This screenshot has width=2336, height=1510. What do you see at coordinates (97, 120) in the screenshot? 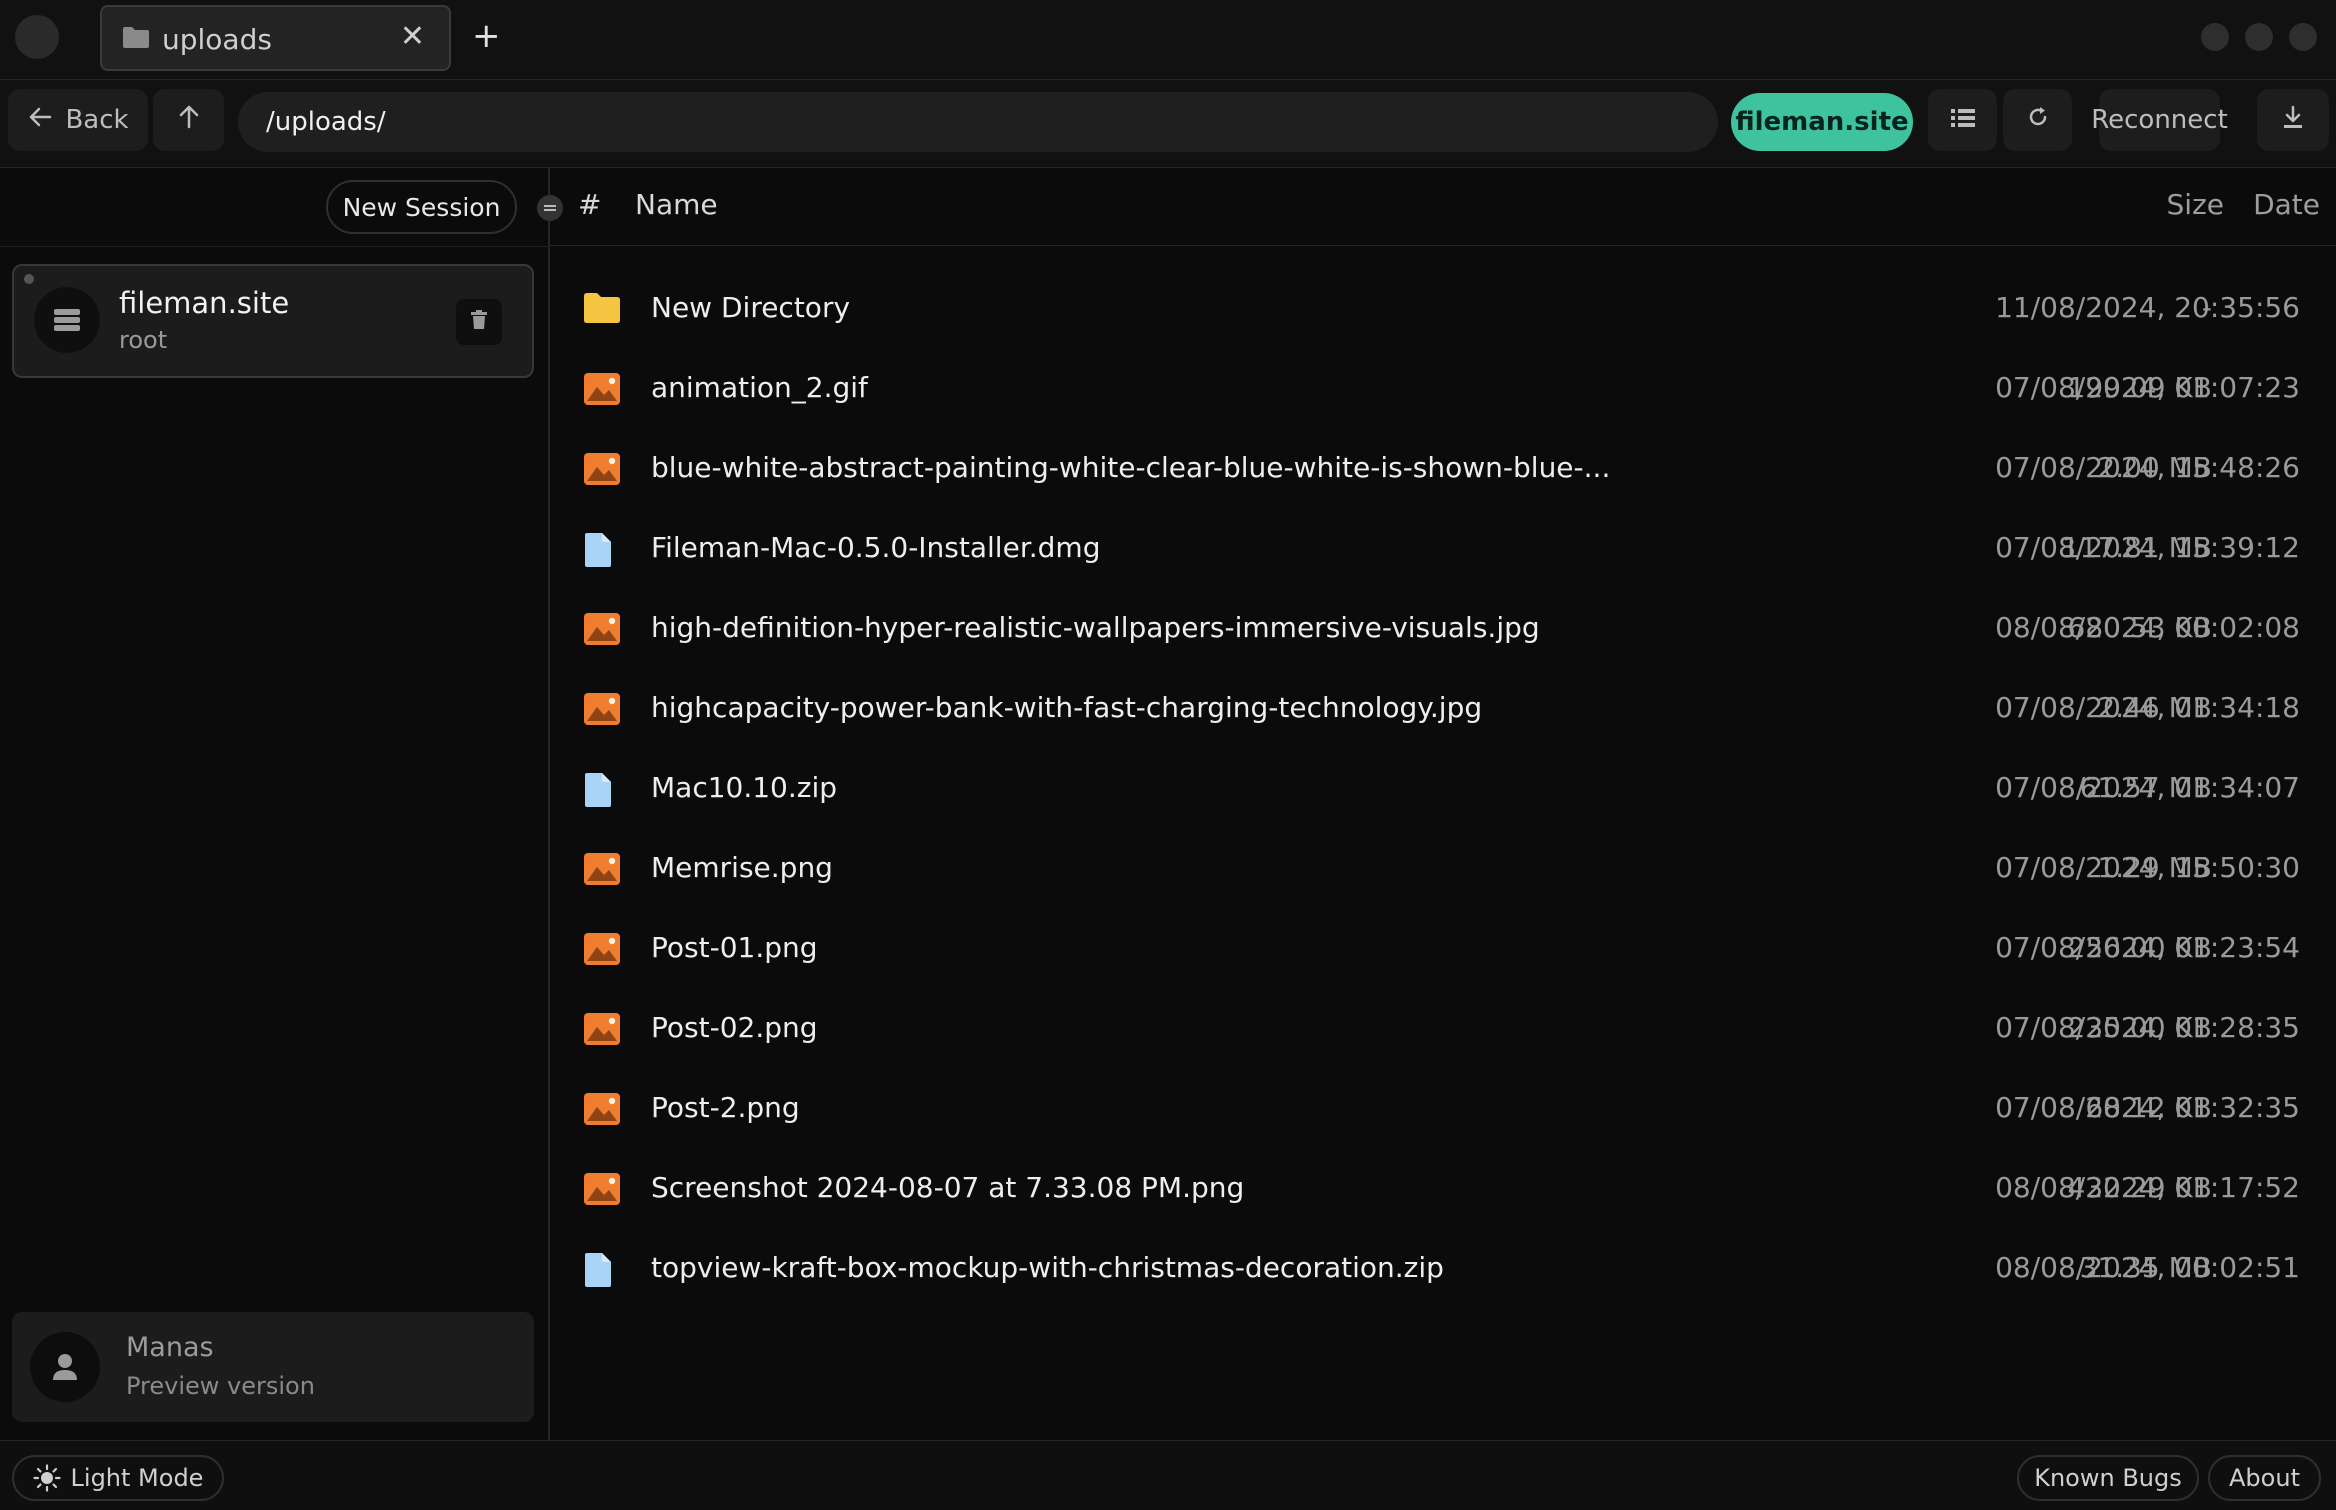
I see `back-label: Back` at bounding box center [97, 120].